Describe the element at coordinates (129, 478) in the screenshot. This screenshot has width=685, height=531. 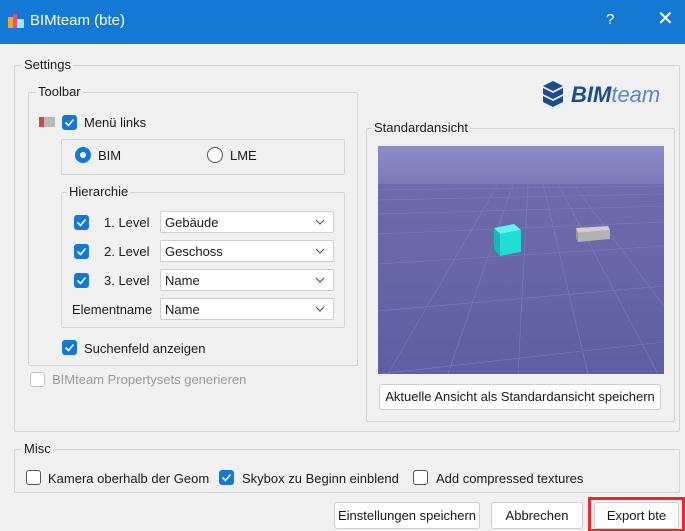
I see `camera-label: Kamera oberhalb der Geom` at that location.